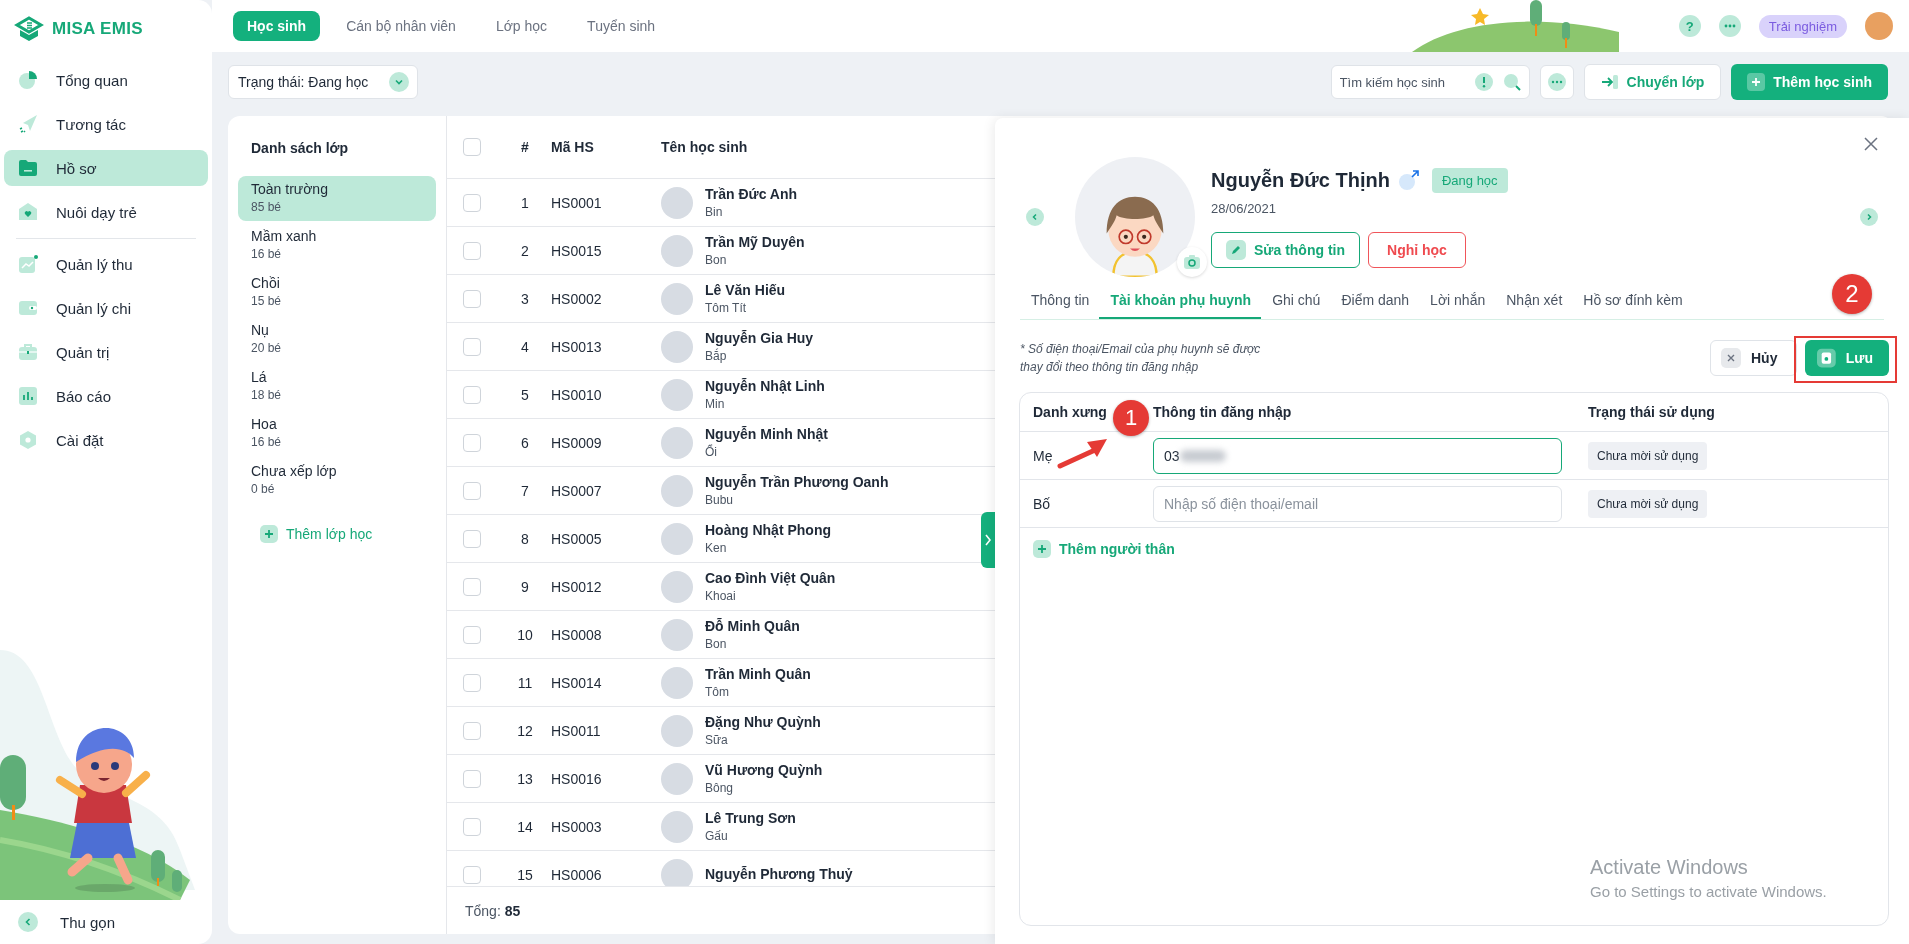 This screenshot has height=944, width=1909. I want to click on status-dropdown: Trạng thái: Đang học, so click(323, 82).